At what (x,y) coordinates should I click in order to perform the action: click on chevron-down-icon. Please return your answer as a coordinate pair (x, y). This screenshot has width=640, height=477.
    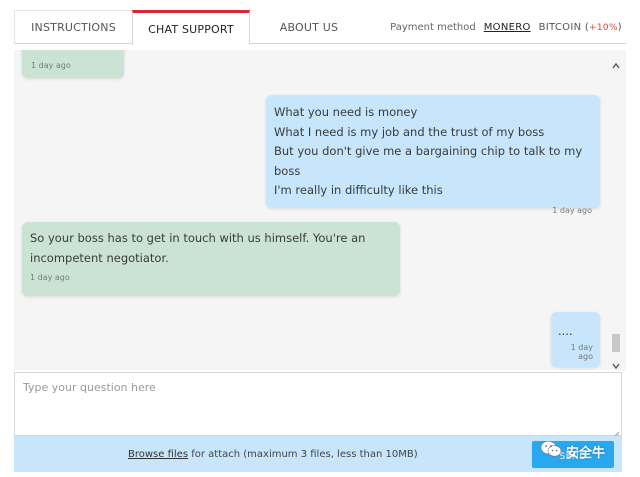
    Looking at the image, I should click on (616, 366).